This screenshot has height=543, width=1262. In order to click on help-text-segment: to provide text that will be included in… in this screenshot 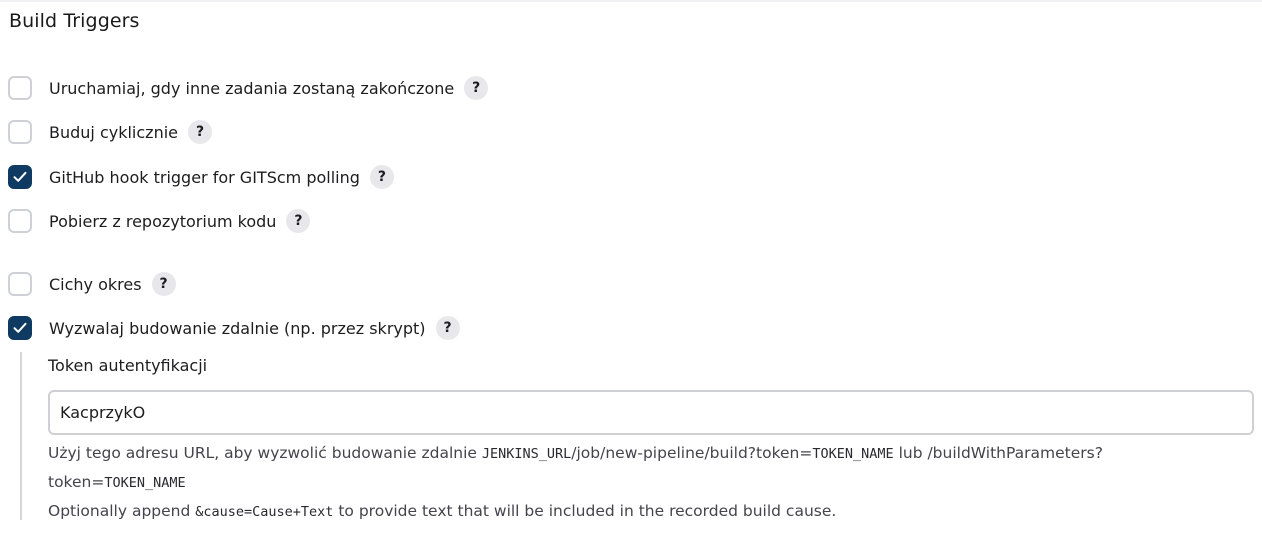, I will do `click(585, 511)`.